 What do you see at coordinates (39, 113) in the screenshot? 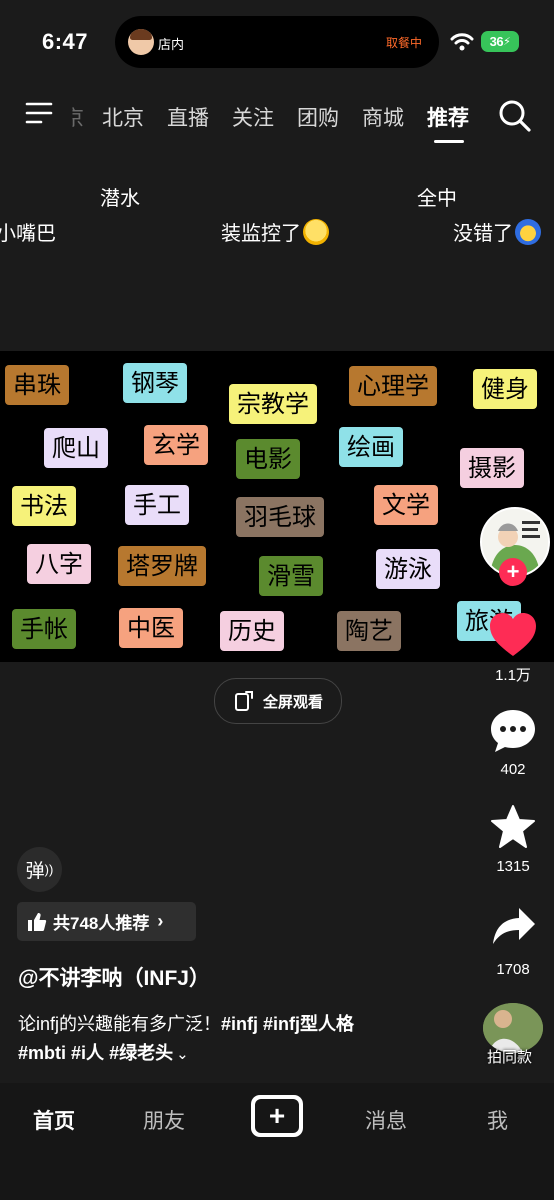
I see `menu-icon` at bounding box center [39, 113].